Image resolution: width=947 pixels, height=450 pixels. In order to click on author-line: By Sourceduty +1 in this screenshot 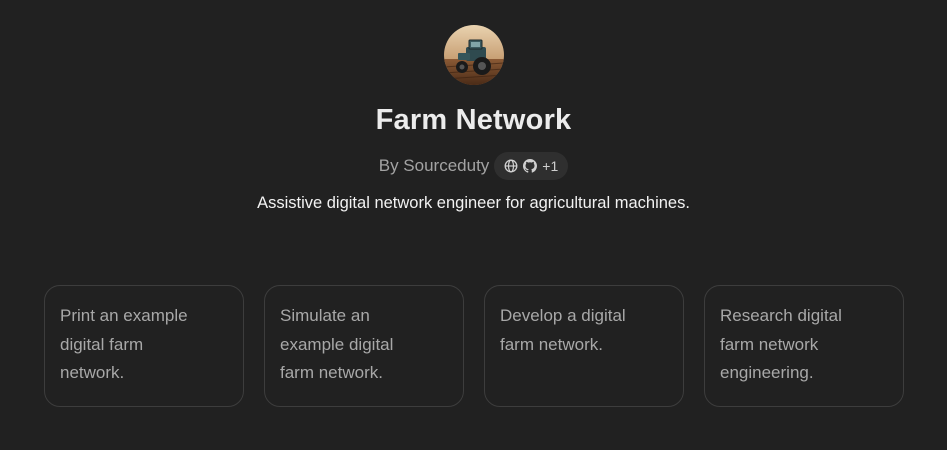, I will do `click(473, 166)`.